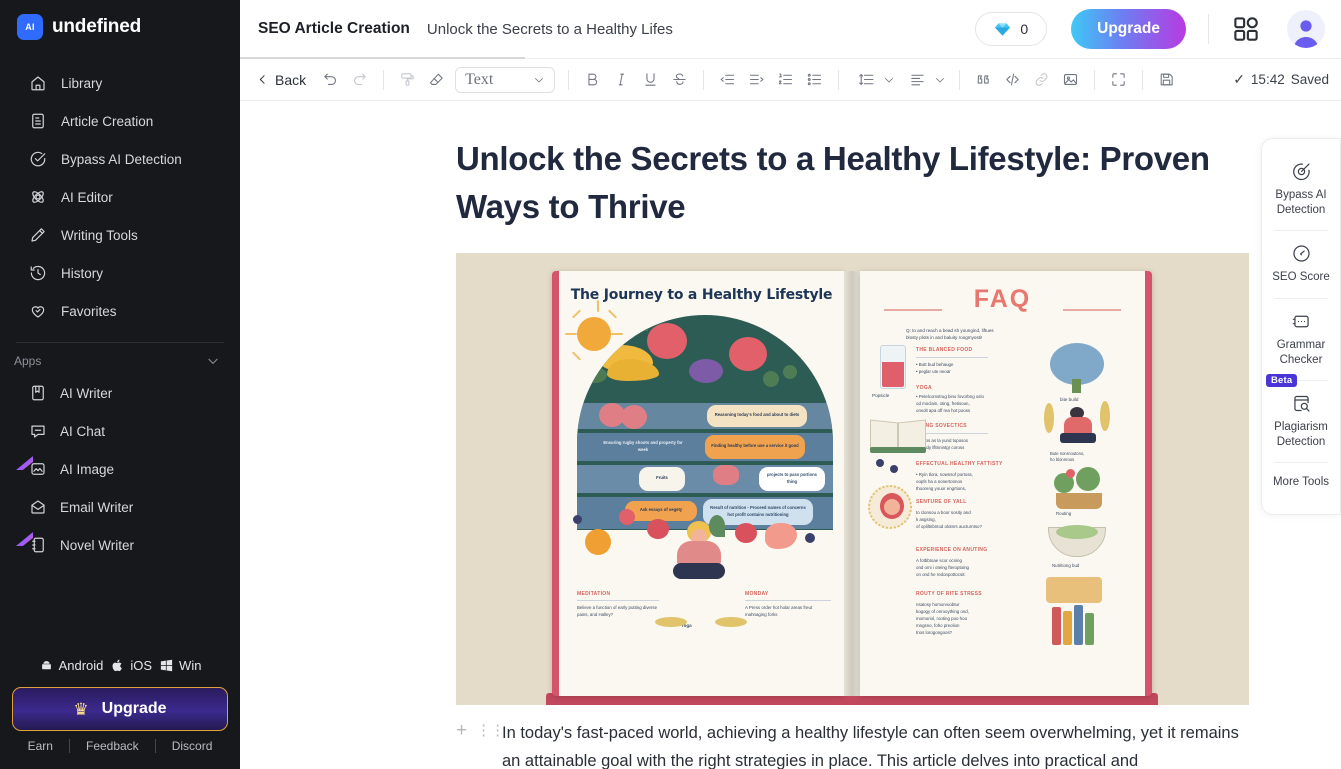  I want to click on breadcrumb-article-name: Unlock the Secrets to a Healthy Lifes, so click(550, 29).